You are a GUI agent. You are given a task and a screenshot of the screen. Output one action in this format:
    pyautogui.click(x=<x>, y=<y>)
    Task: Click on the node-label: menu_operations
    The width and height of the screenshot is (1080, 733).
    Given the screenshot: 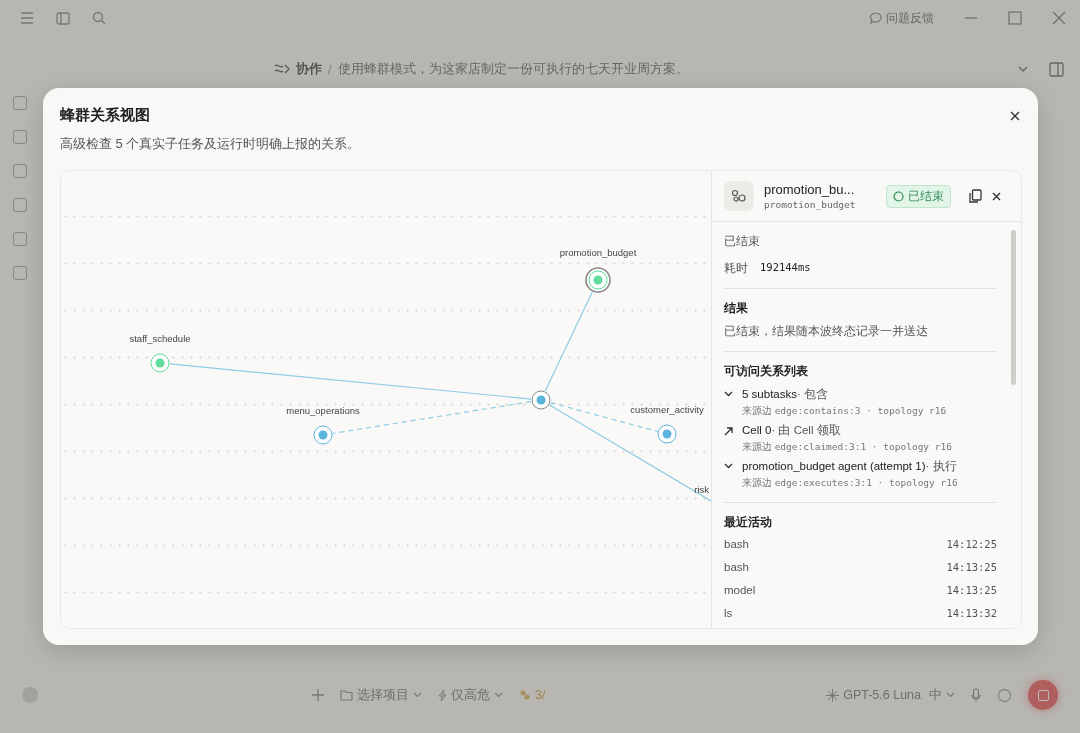 What is the action you would take?
    pyautogui.click(x=323, y=410)
    